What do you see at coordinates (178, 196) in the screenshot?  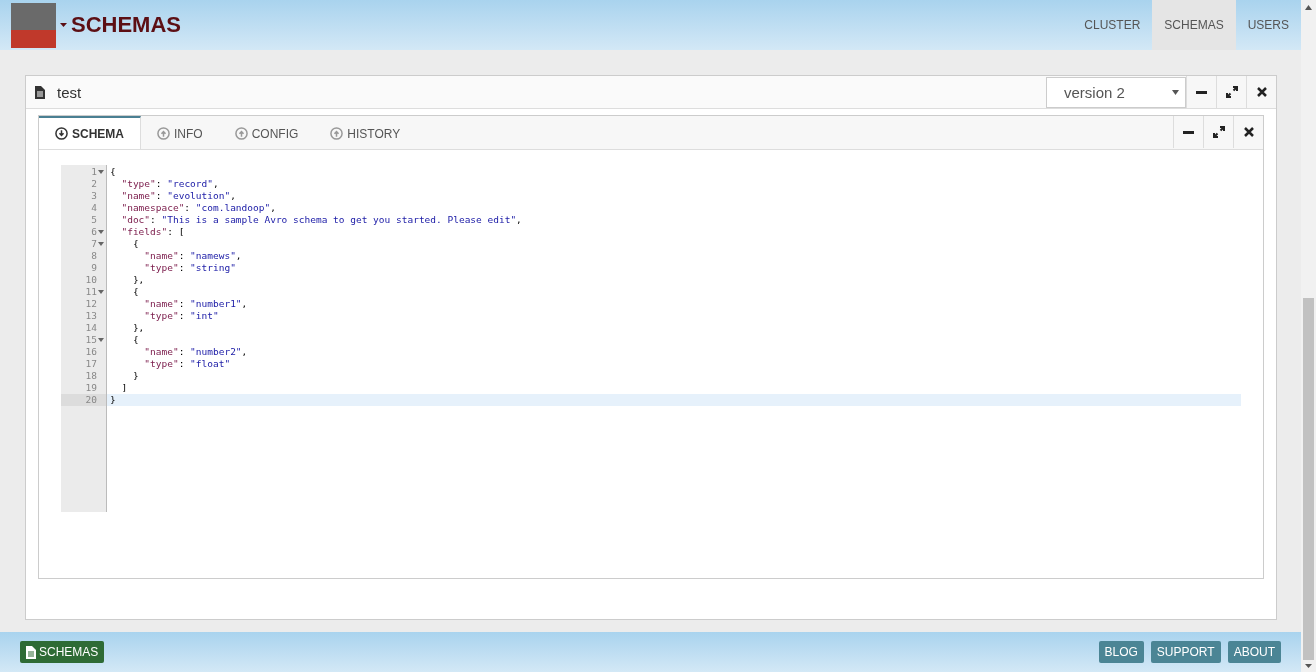 I see `code-line: "name": "evolution",` at bounding box center [178, 196].